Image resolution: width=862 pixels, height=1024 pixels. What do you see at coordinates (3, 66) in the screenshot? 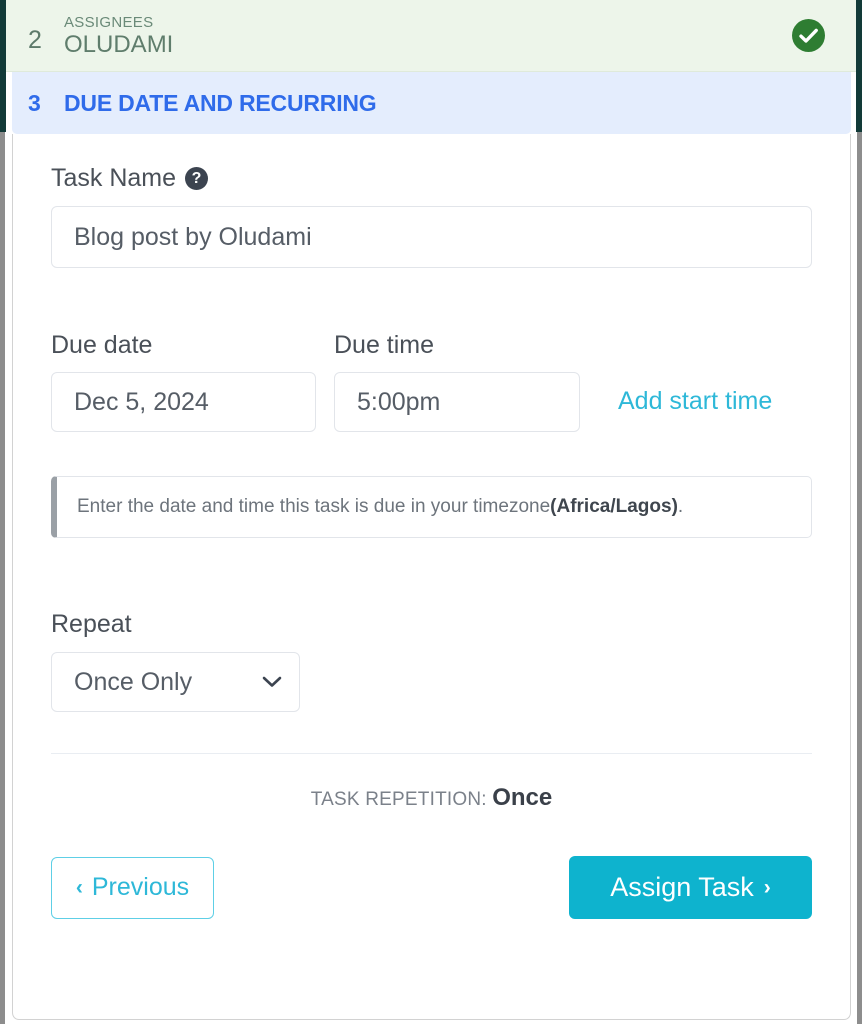
I see `window-edge-left` at bounding box center [3, 66].